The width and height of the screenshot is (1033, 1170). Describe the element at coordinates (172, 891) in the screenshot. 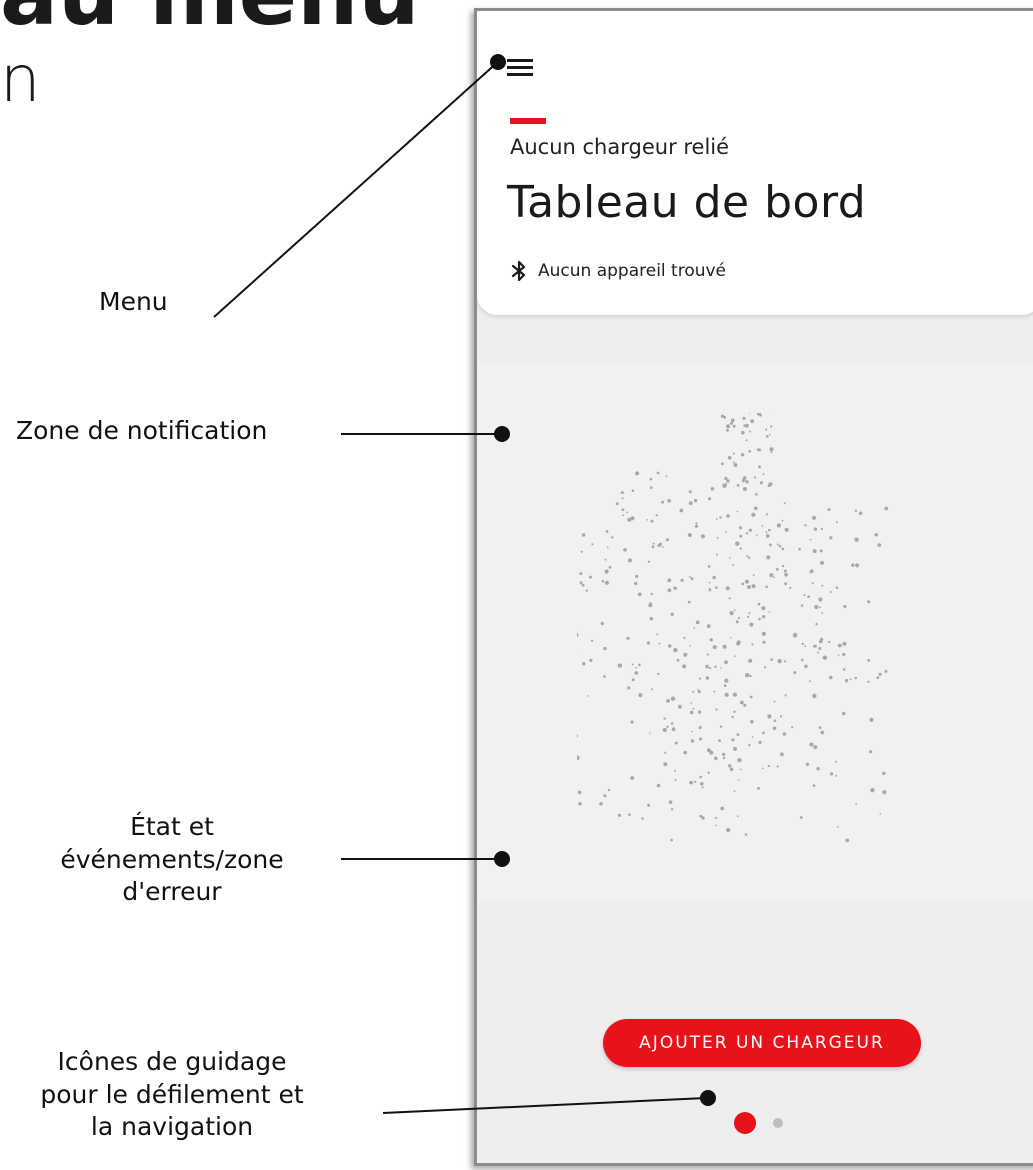

I see `callout-status-line-3: d'erreur` at that location.